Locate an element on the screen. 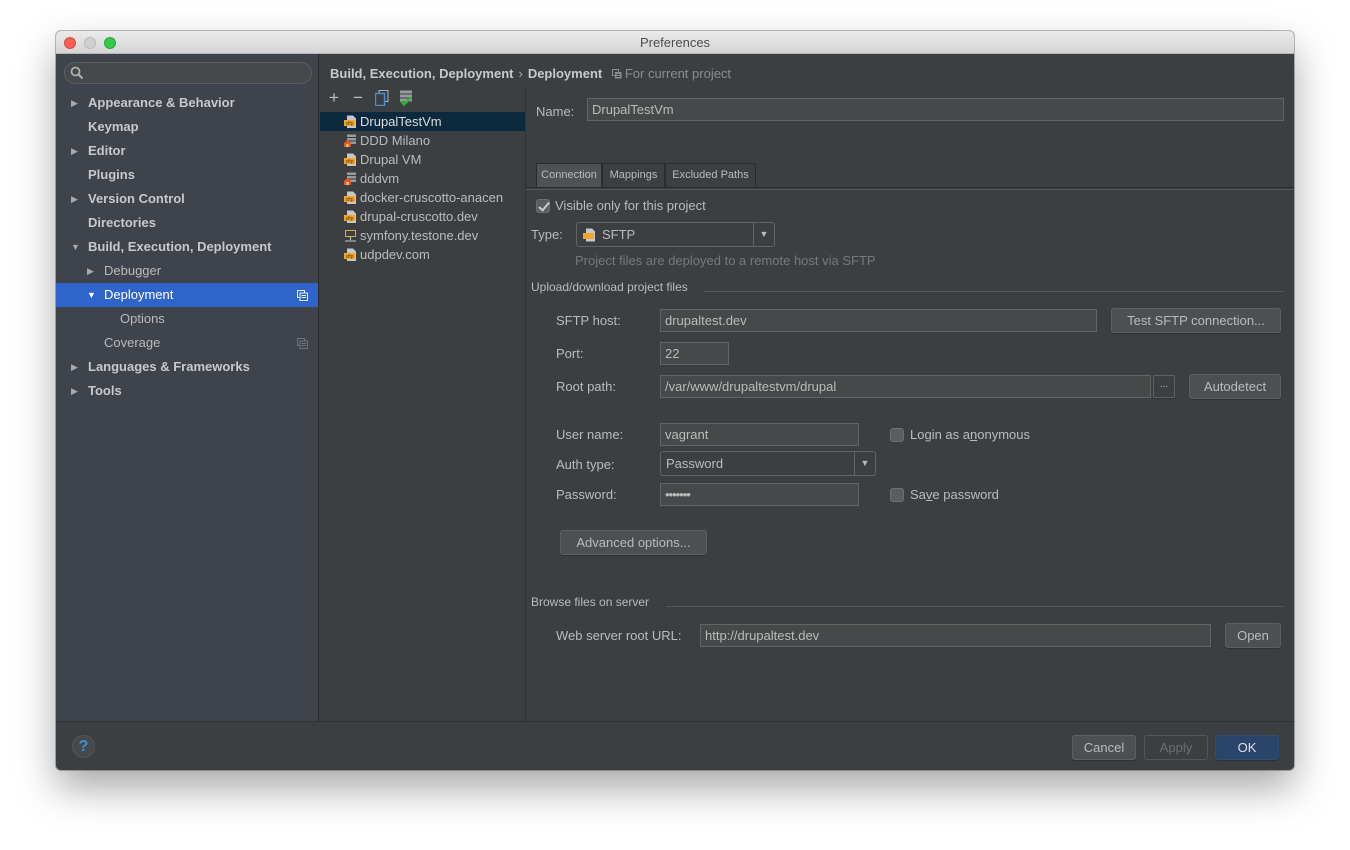  sidebar-item-label: Deployment is located at coordinates (139, 294).